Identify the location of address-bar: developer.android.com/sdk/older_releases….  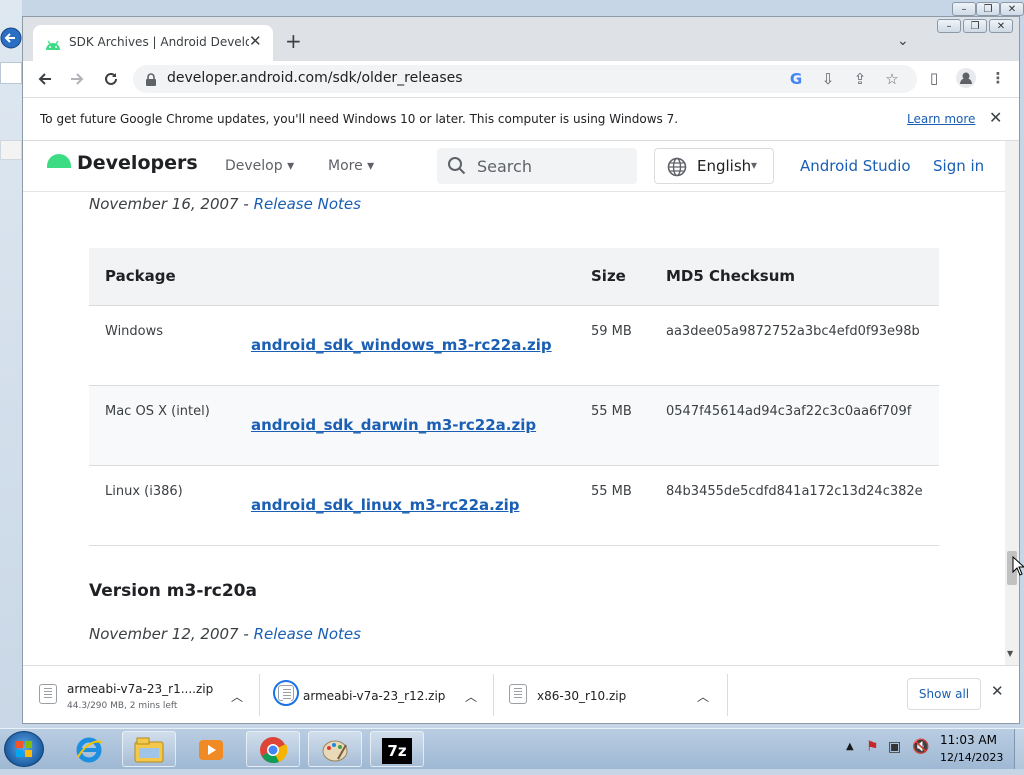
(525, 79).